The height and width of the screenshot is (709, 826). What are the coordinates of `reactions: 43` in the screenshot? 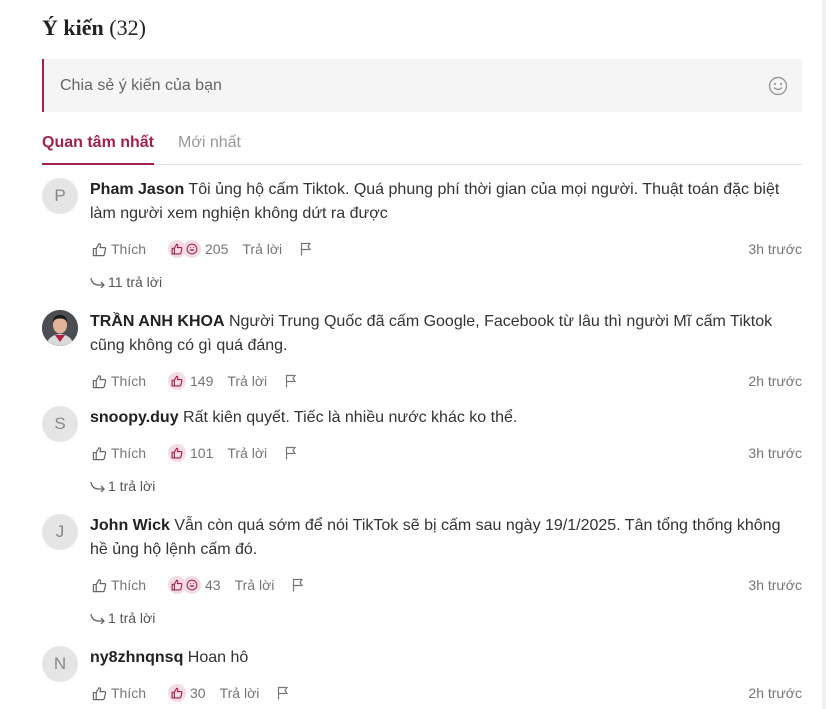 It's located at (194, 585).